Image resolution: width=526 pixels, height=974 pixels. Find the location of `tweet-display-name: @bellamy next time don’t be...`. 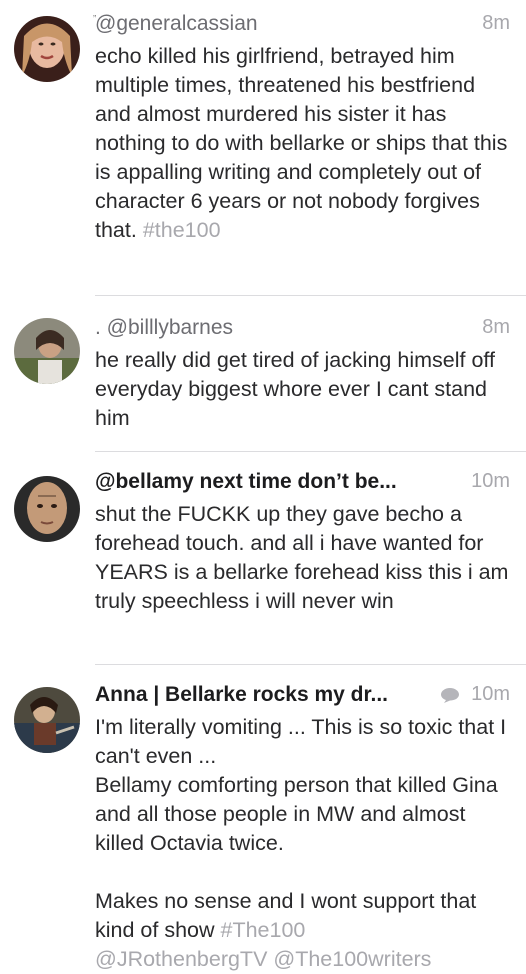

tweet-display-name: @bellamy next time don’t be... is located at coordinates (246, 482).